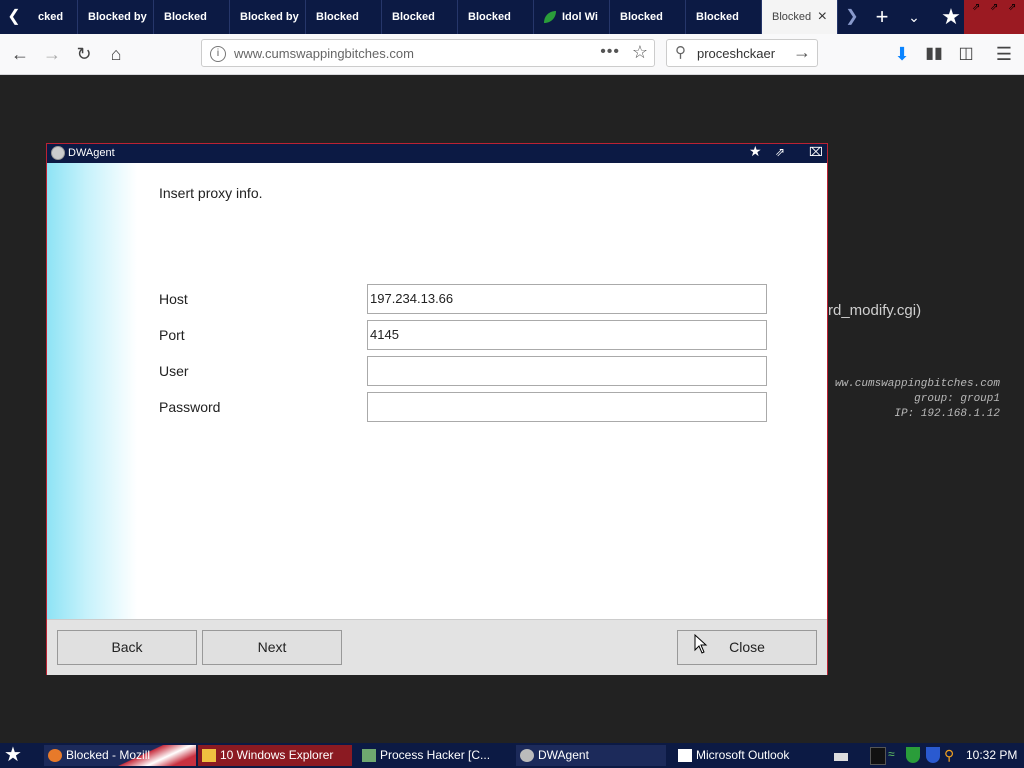  I want to click on keyboard-icon, so click(841, 757).